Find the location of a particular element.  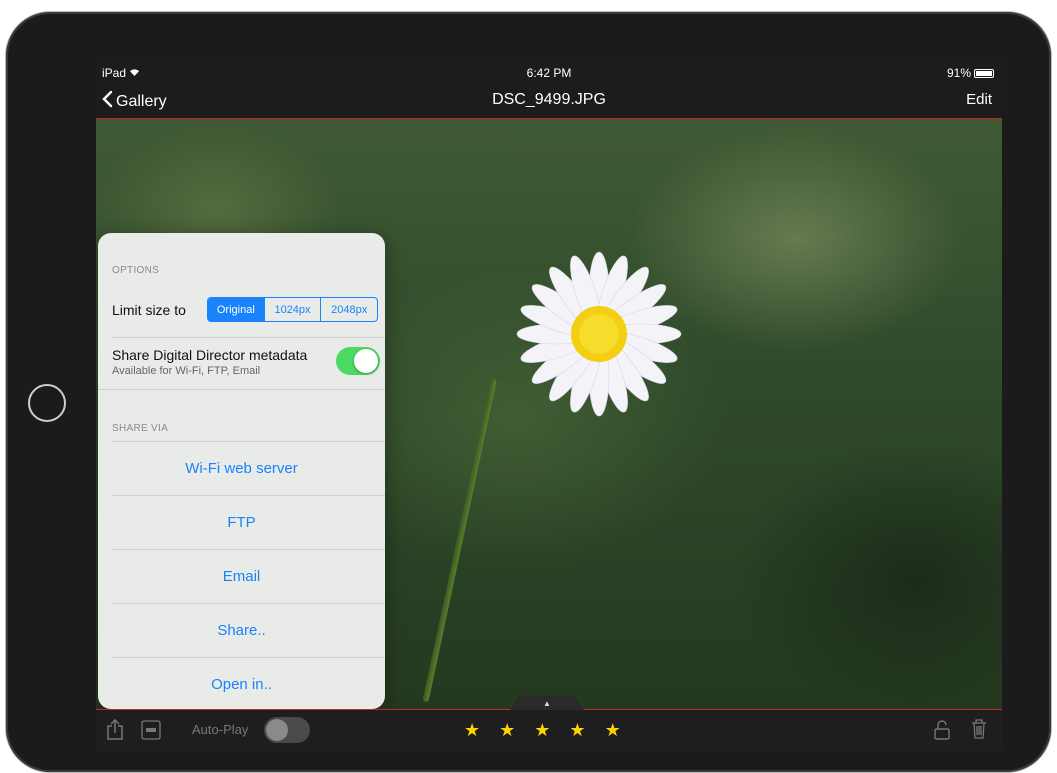

trash-icon is located at coordinates (979, 731).